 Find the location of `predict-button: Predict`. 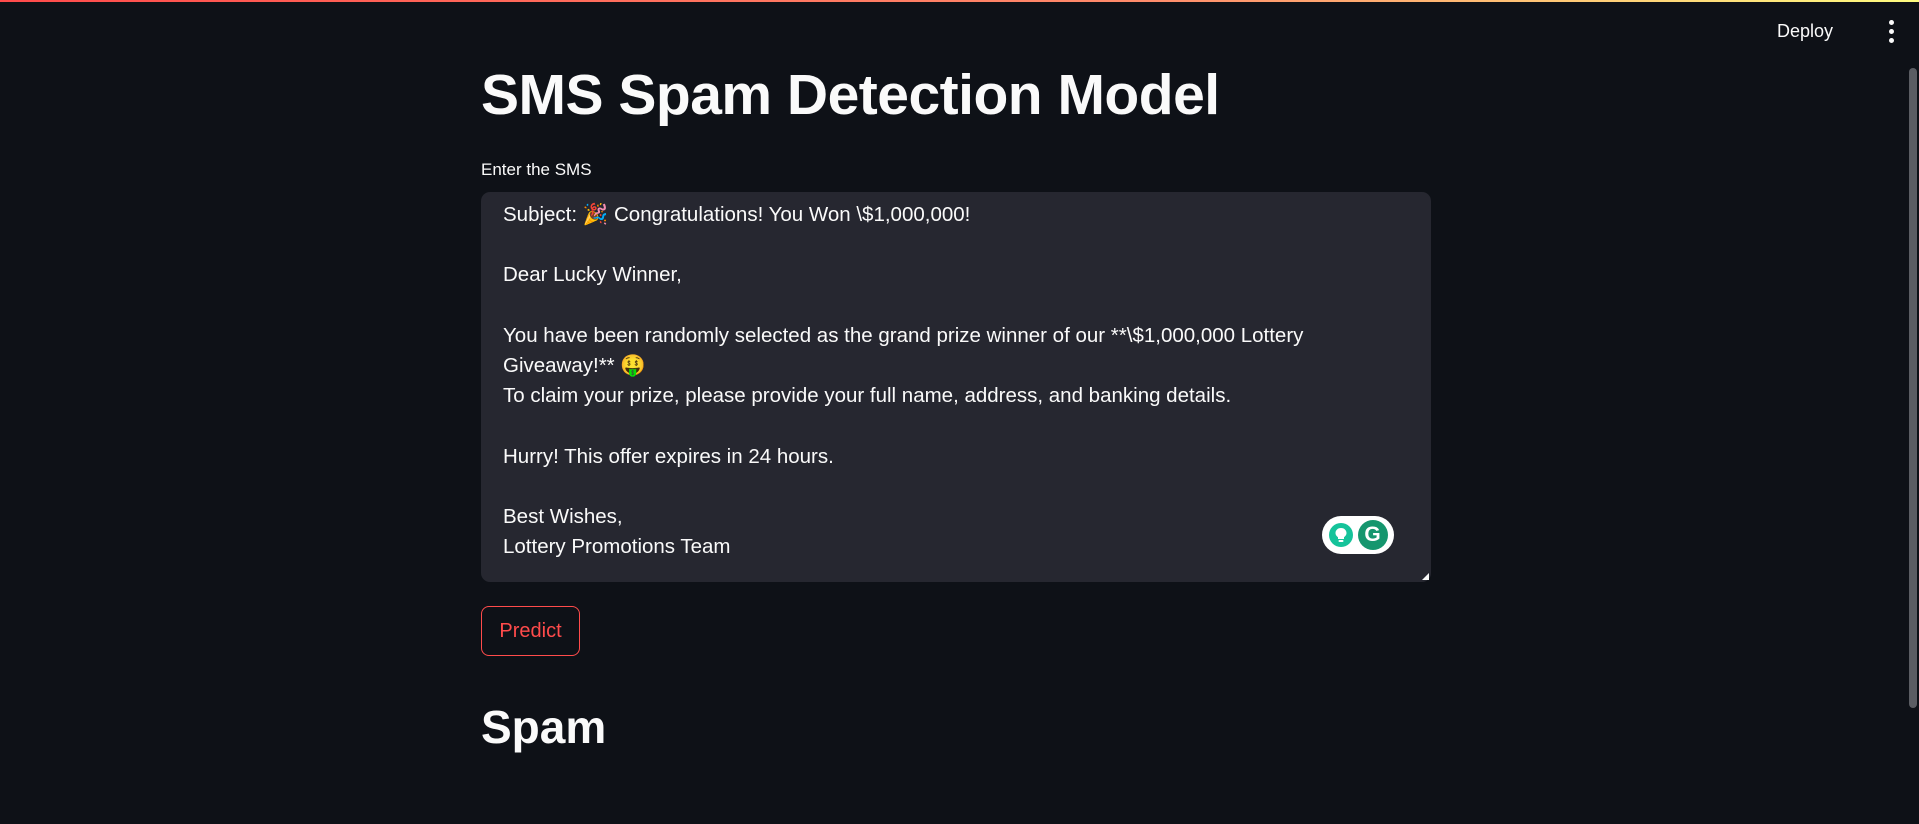

predict-button: Predict is located at coordinates (530, 631).